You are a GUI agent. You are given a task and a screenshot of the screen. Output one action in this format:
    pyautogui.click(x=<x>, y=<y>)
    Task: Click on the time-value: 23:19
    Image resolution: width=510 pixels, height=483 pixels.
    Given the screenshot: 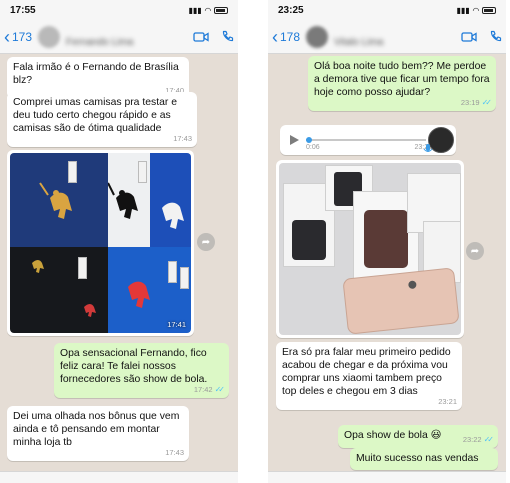 What is the action you would take?
    pyautogui.click(x=470, y=102)
    